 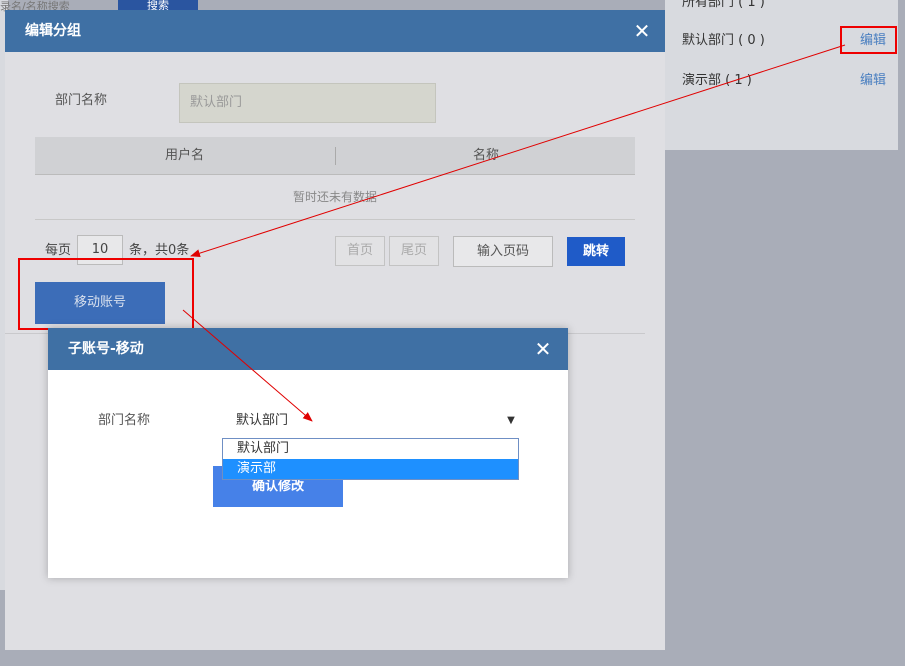 What do you see at coordinates (723, 41) in the screenshot?
I see `department-item-default: 默认部门 ( 0 )` at bounding box center [723, 41].